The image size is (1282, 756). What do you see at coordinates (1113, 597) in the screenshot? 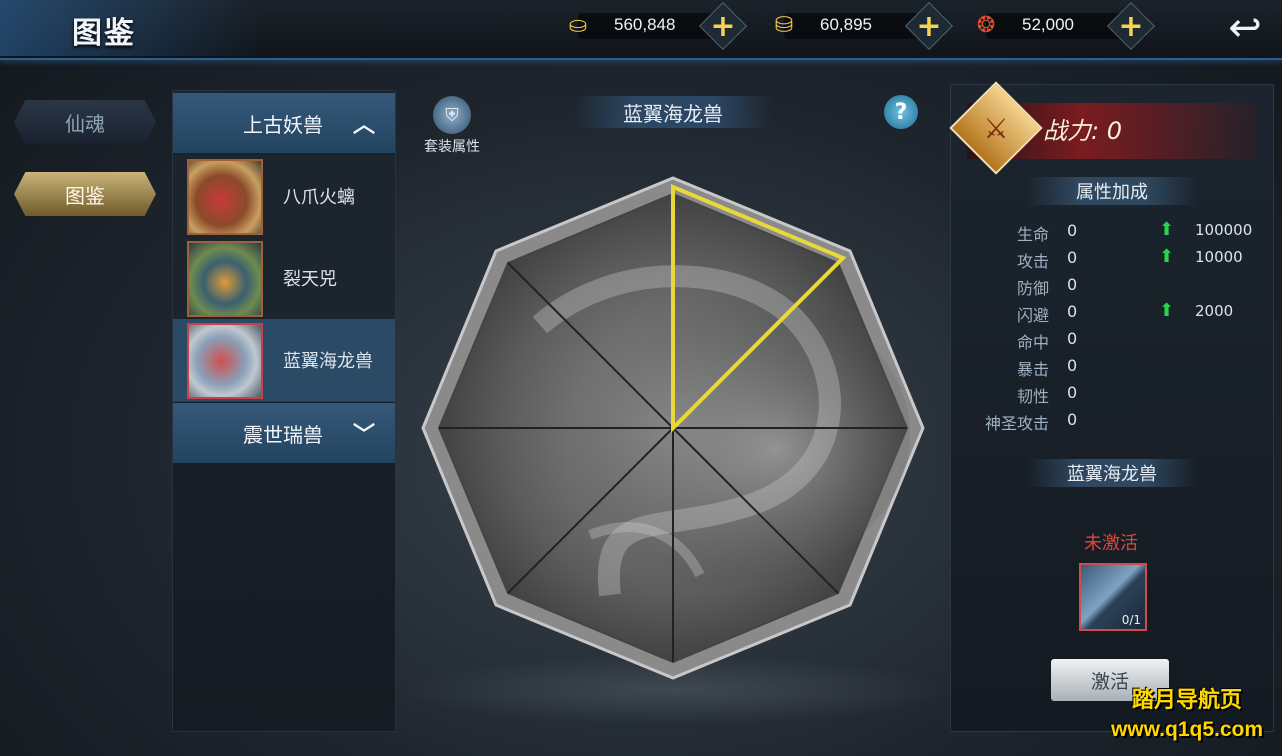
I see `fragment-slot: 0/1` at bounding box center [1113, 597].